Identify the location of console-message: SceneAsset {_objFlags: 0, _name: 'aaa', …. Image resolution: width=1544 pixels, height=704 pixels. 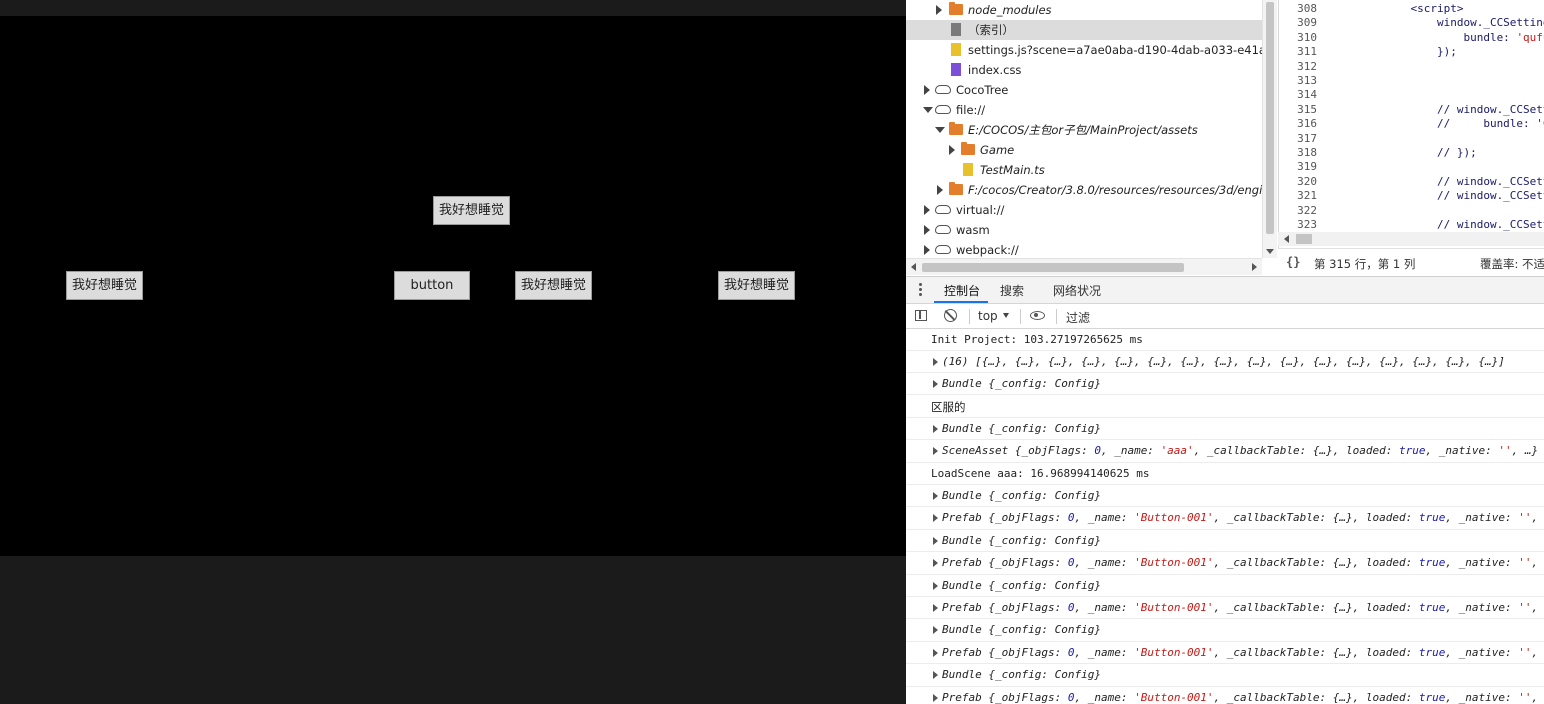
(1225, 451).